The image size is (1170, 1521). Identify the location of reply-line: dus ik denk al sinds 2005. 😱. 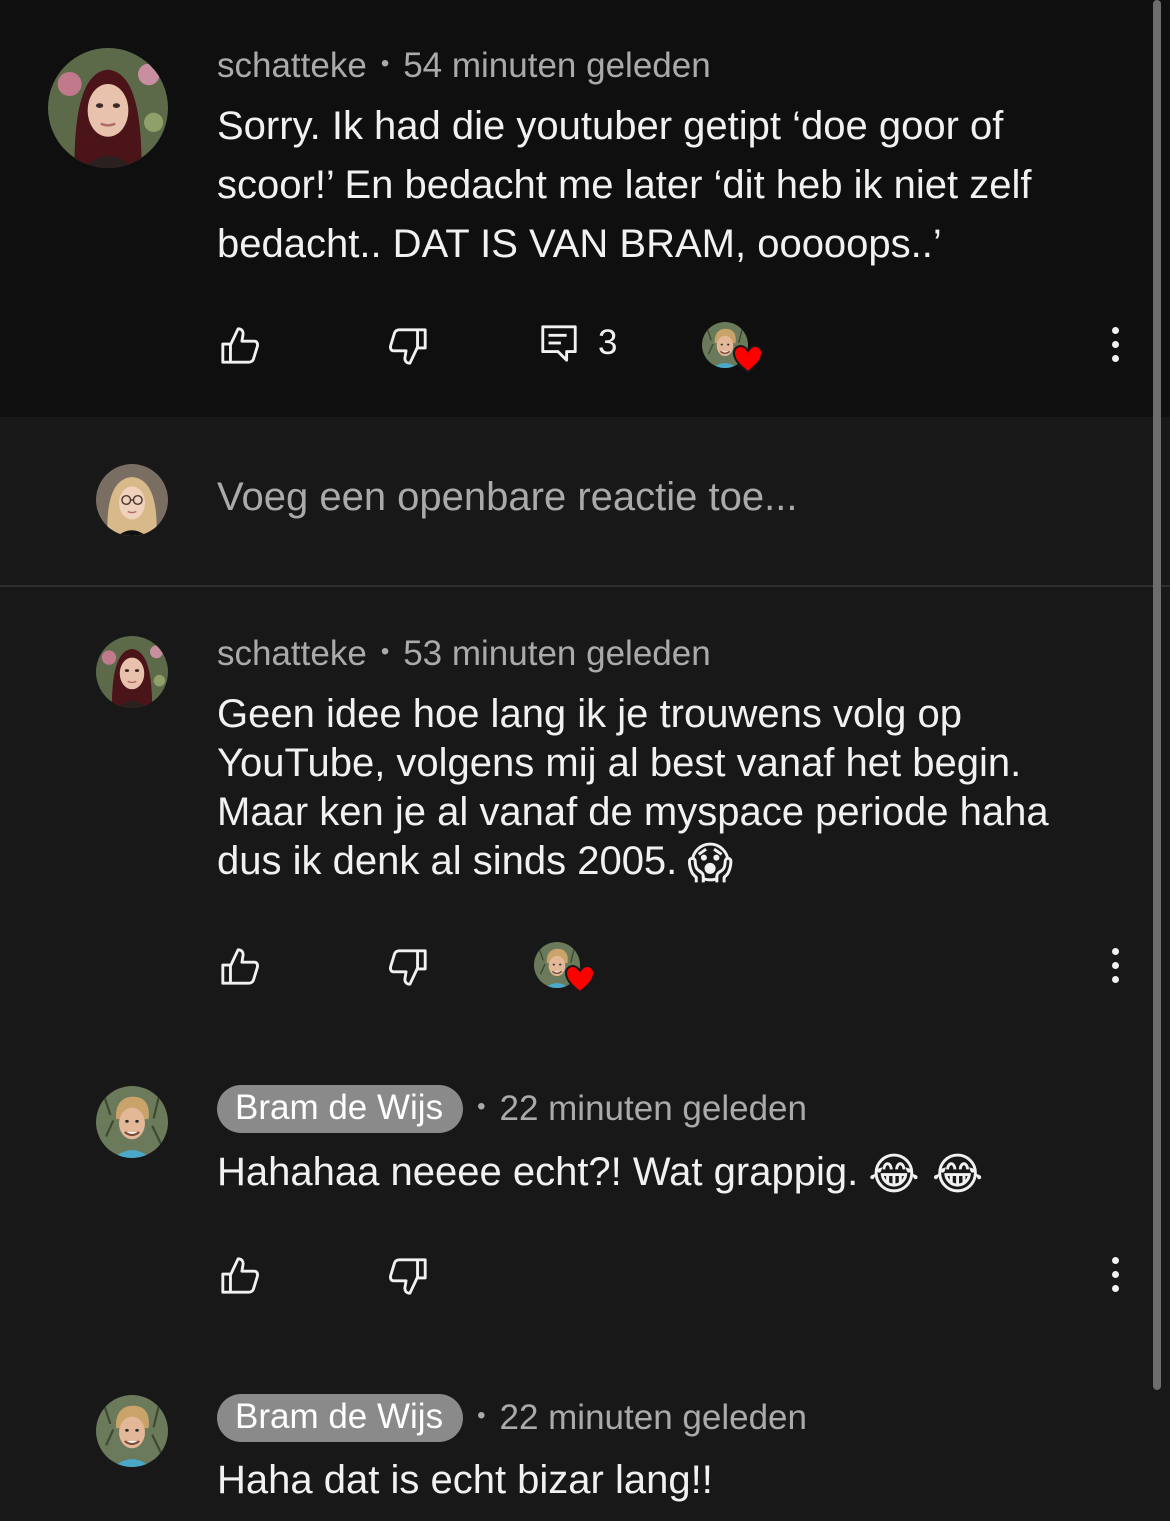
(633, 862).